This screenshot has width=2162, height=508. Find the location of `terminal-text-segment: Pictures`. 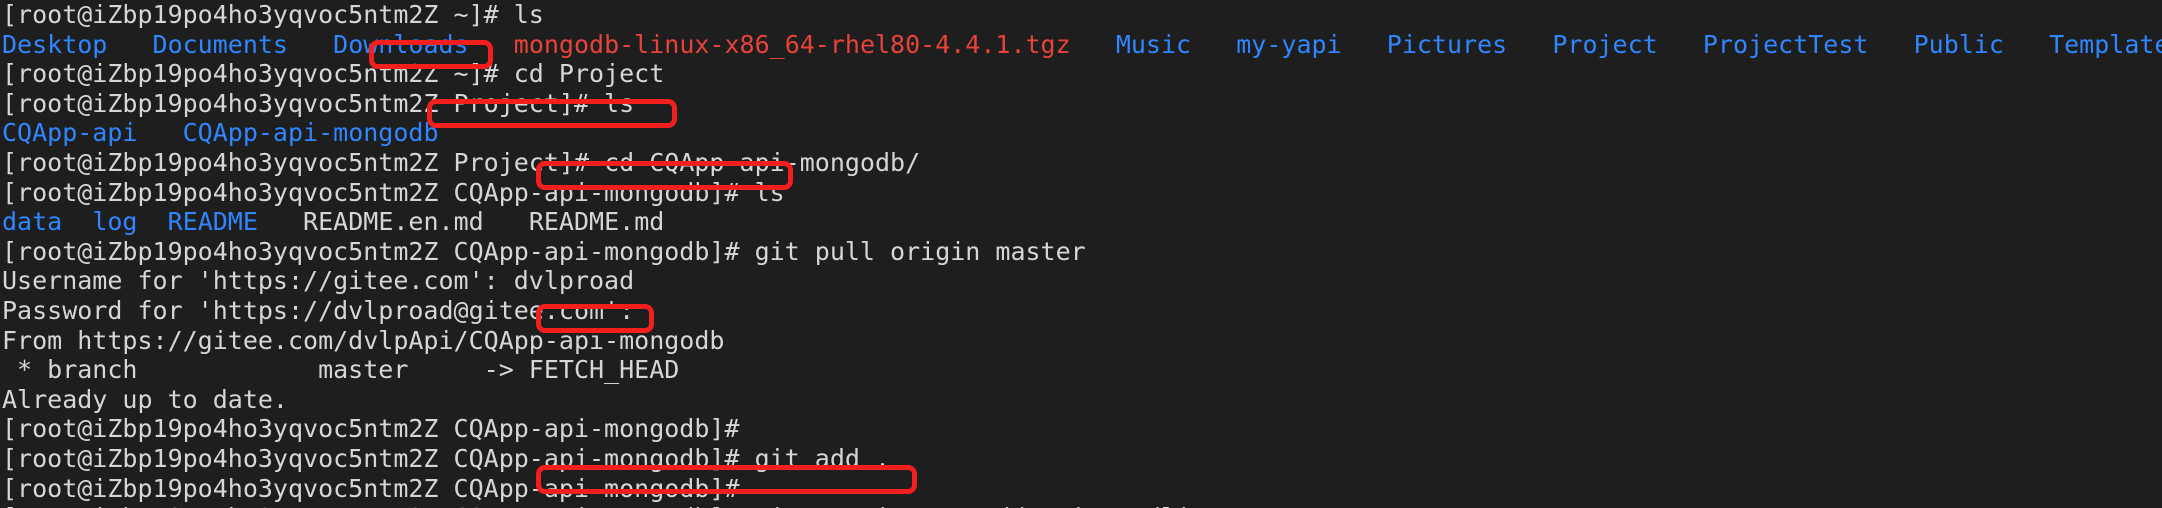

terminal-text-segment: Pictures is located at coordinates (1447, 44).